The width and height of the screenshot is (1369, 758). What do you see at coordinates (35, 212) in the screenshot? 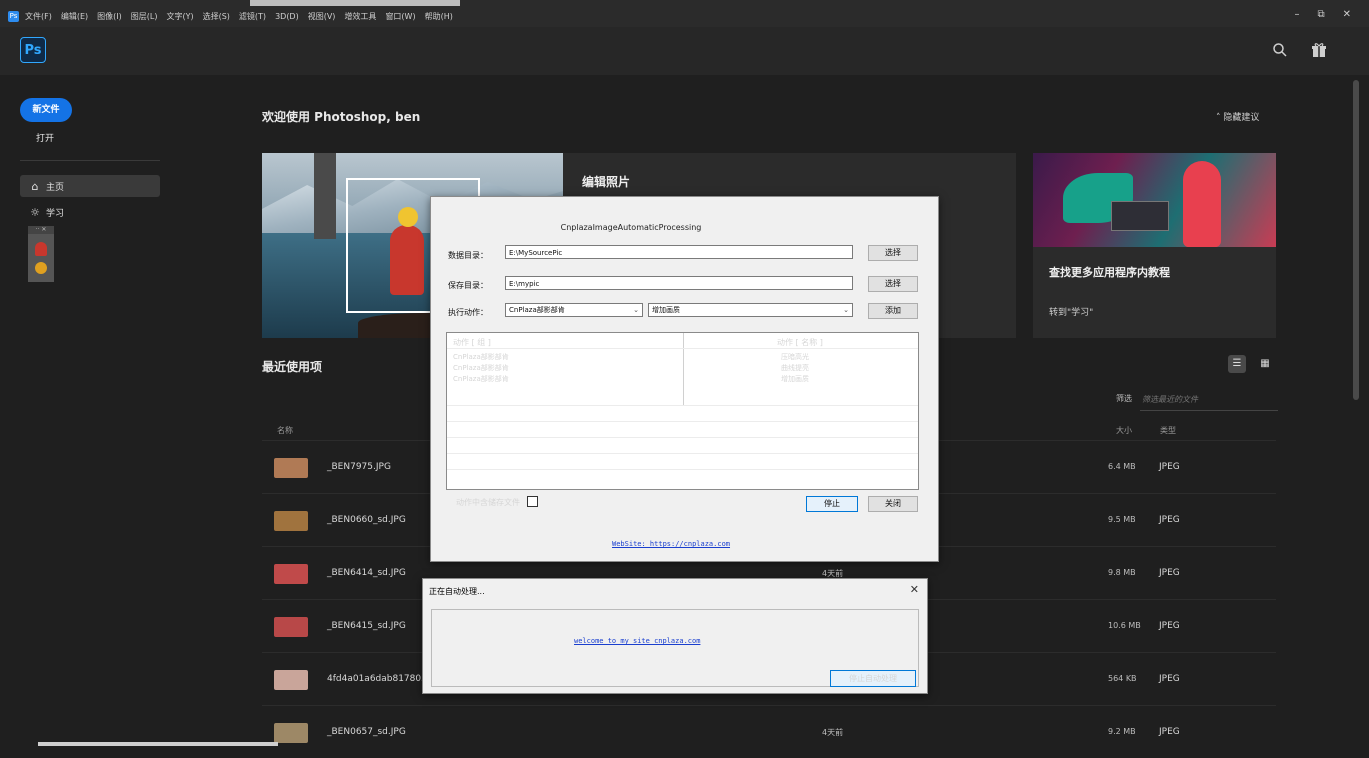
I see `lightbulb-icon: ☼` at bounding box center [35, 212].